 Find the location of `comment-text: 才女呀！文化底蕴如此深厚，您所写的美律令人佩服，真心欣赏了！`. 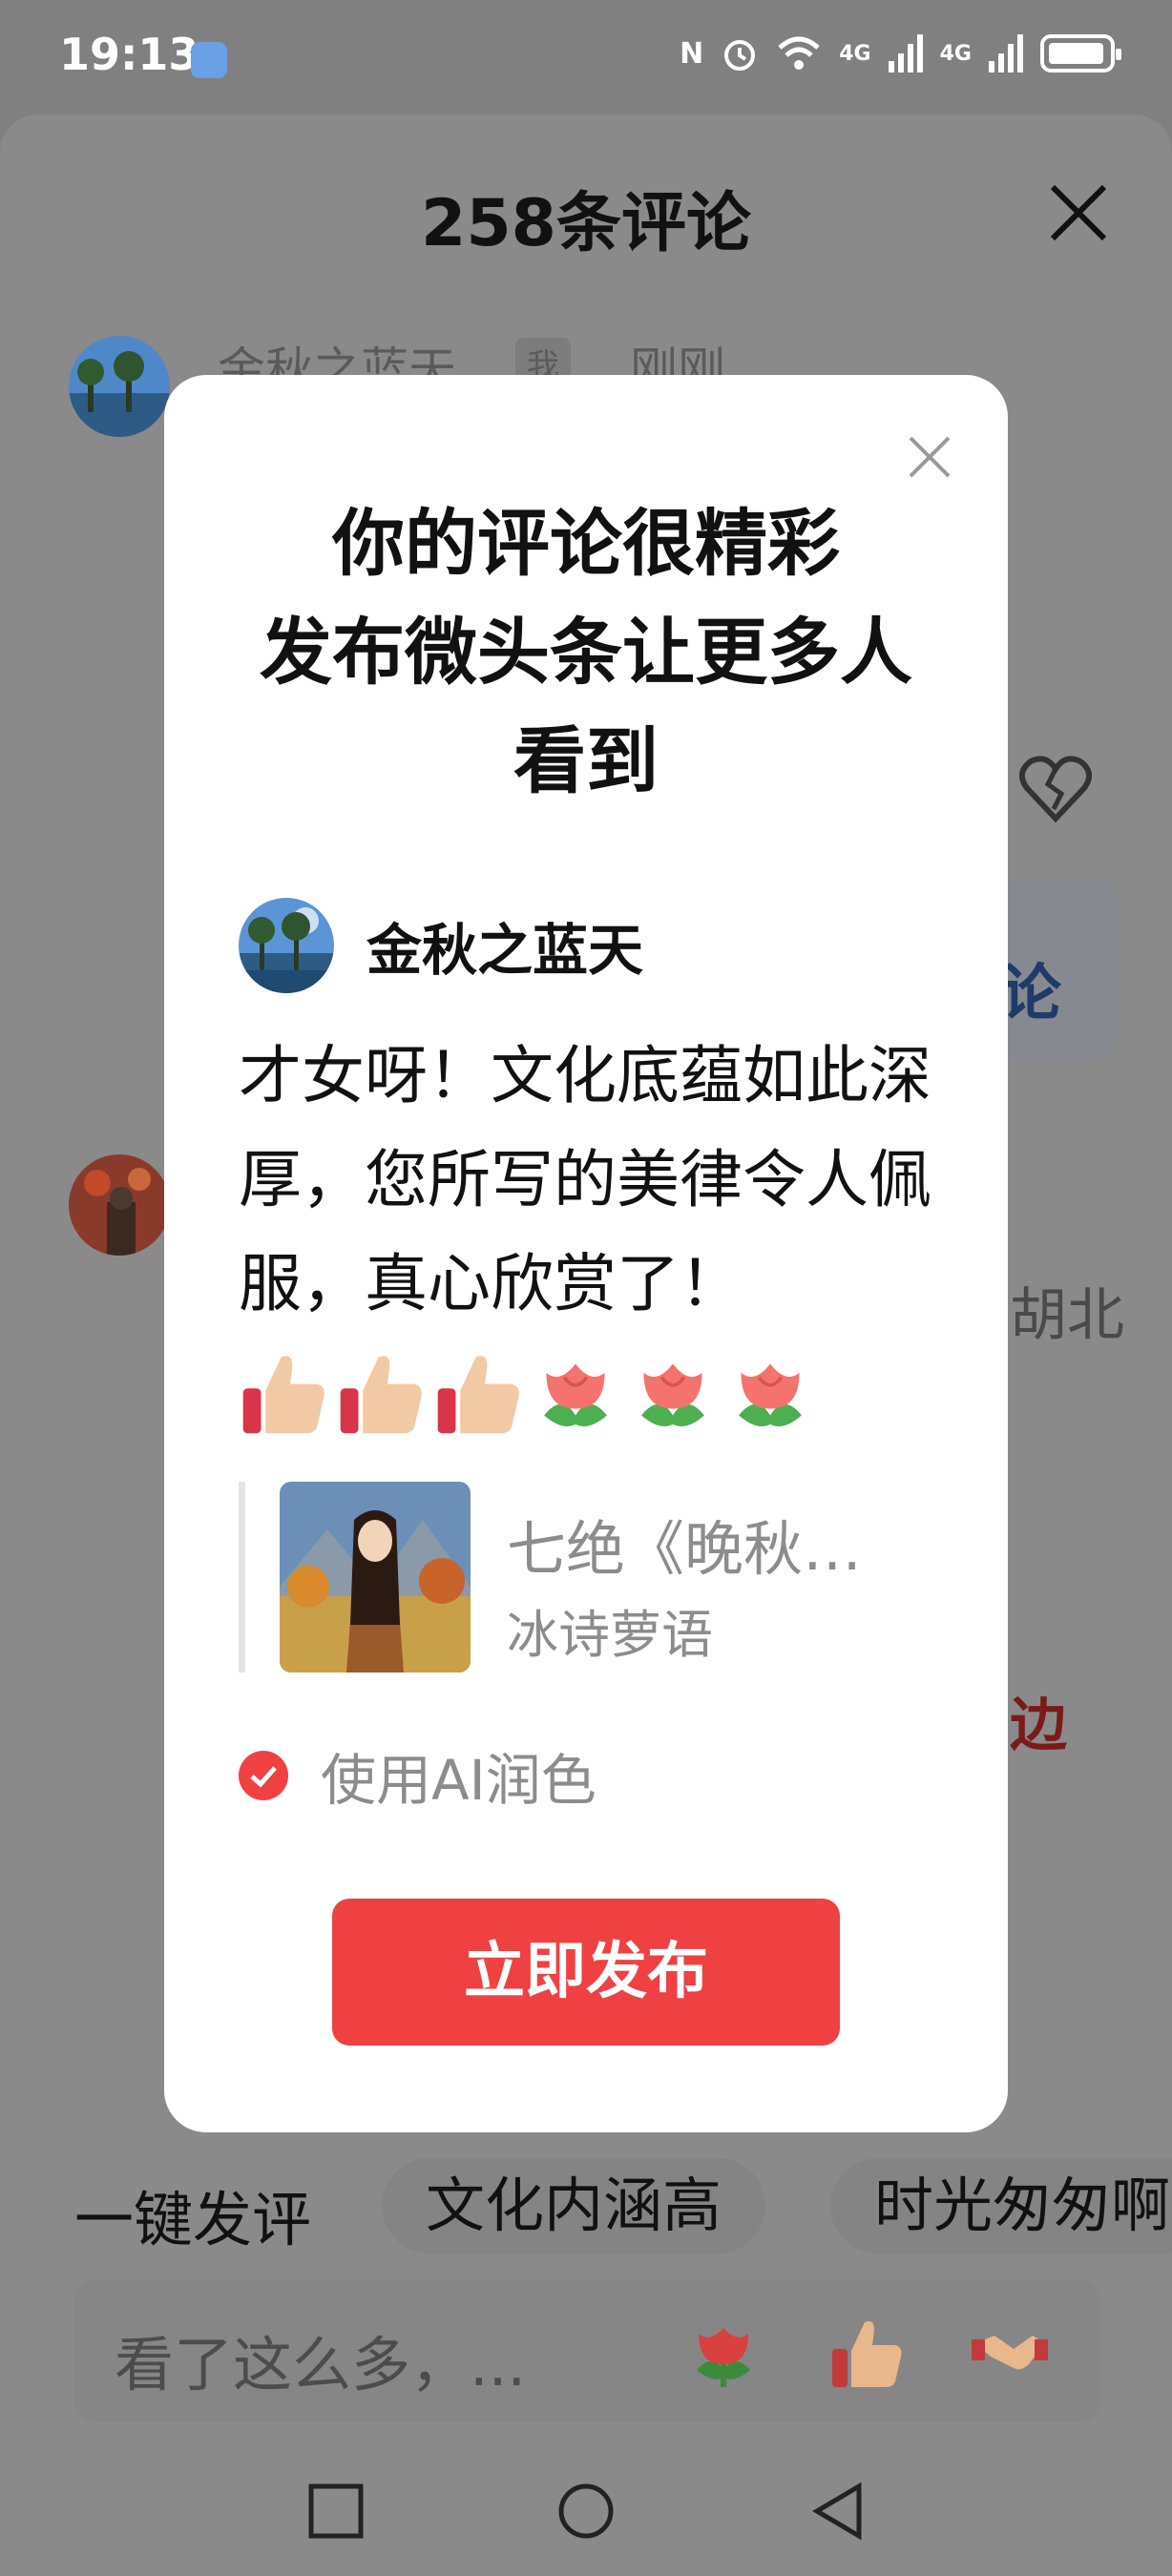

comment-text: 才女呀！文化底蕴如此深厚，您所写的美律令人佩服，真心欣赏了！ is located at coordinates (585, 1179).